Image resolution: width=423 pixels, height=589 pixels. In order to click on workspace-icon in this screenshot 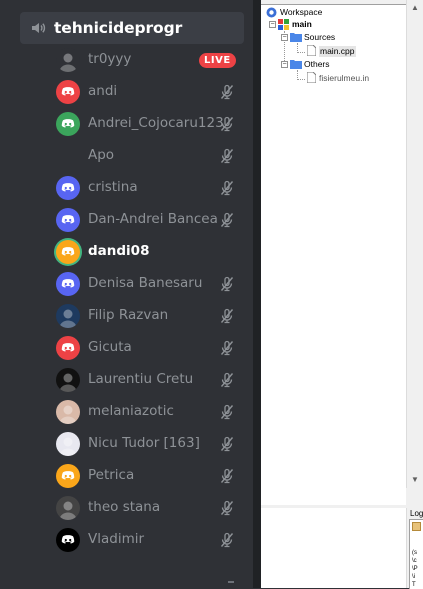, I will do `click(271, 12)`.